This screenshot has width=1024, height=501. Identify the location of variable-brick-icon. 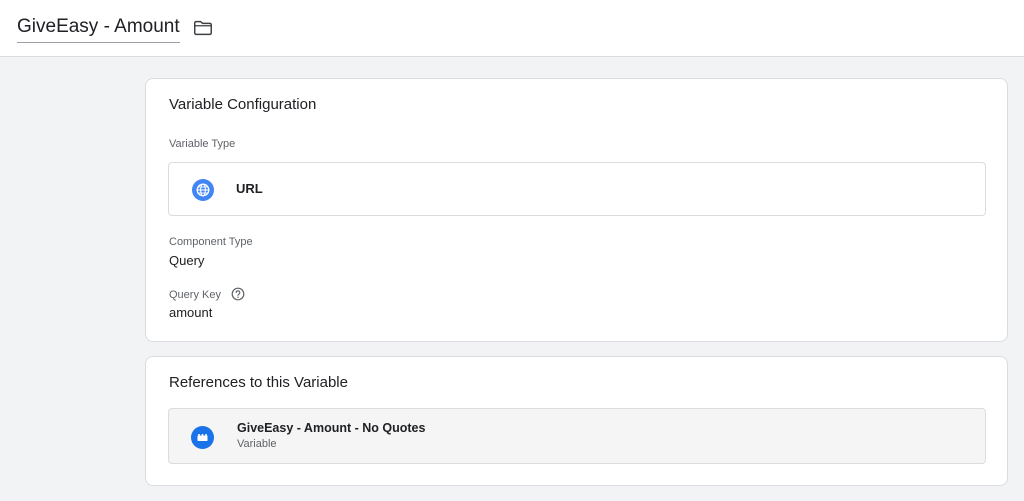
(202, 437).